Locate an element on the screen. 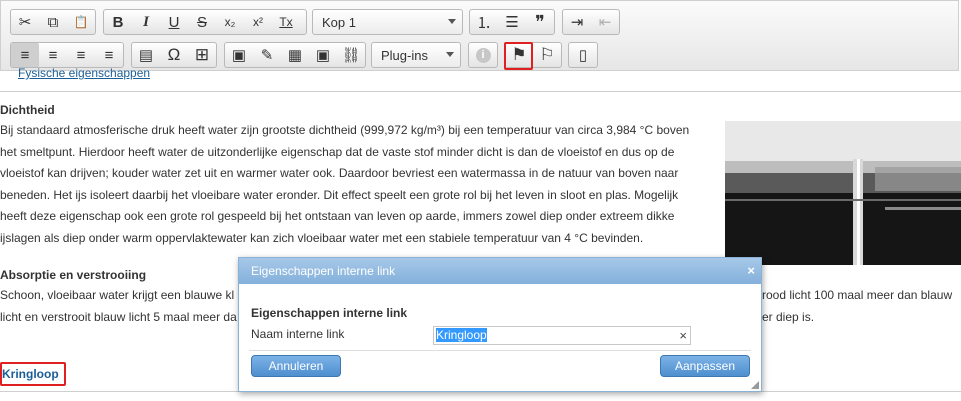 The height and width of the screenshot is (401, 961). format-select: Kop 1 is located at coordinates (387, 22).